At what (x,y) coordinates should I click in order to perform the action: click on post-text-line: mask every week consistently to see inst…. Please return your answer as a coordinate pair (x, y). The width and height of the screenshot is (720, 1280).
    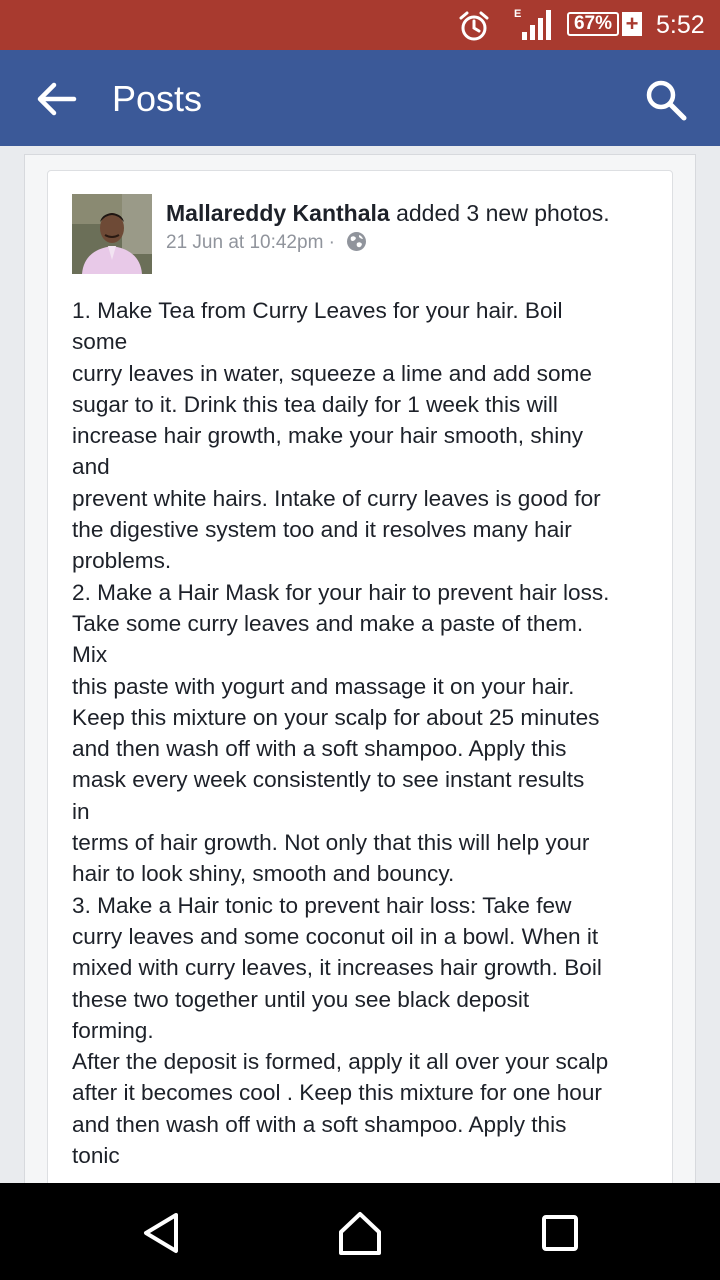
    Looking at the image, I should click on (328, 780).